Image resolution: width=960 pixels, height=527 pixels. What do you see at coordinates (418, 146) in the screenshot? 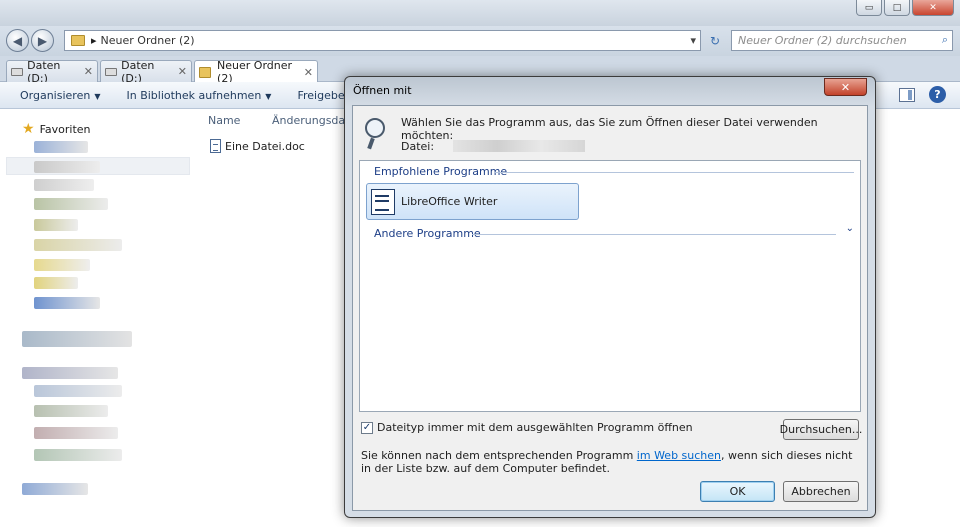
I see `file-label: Datei:` at bounding box center [418, 146].